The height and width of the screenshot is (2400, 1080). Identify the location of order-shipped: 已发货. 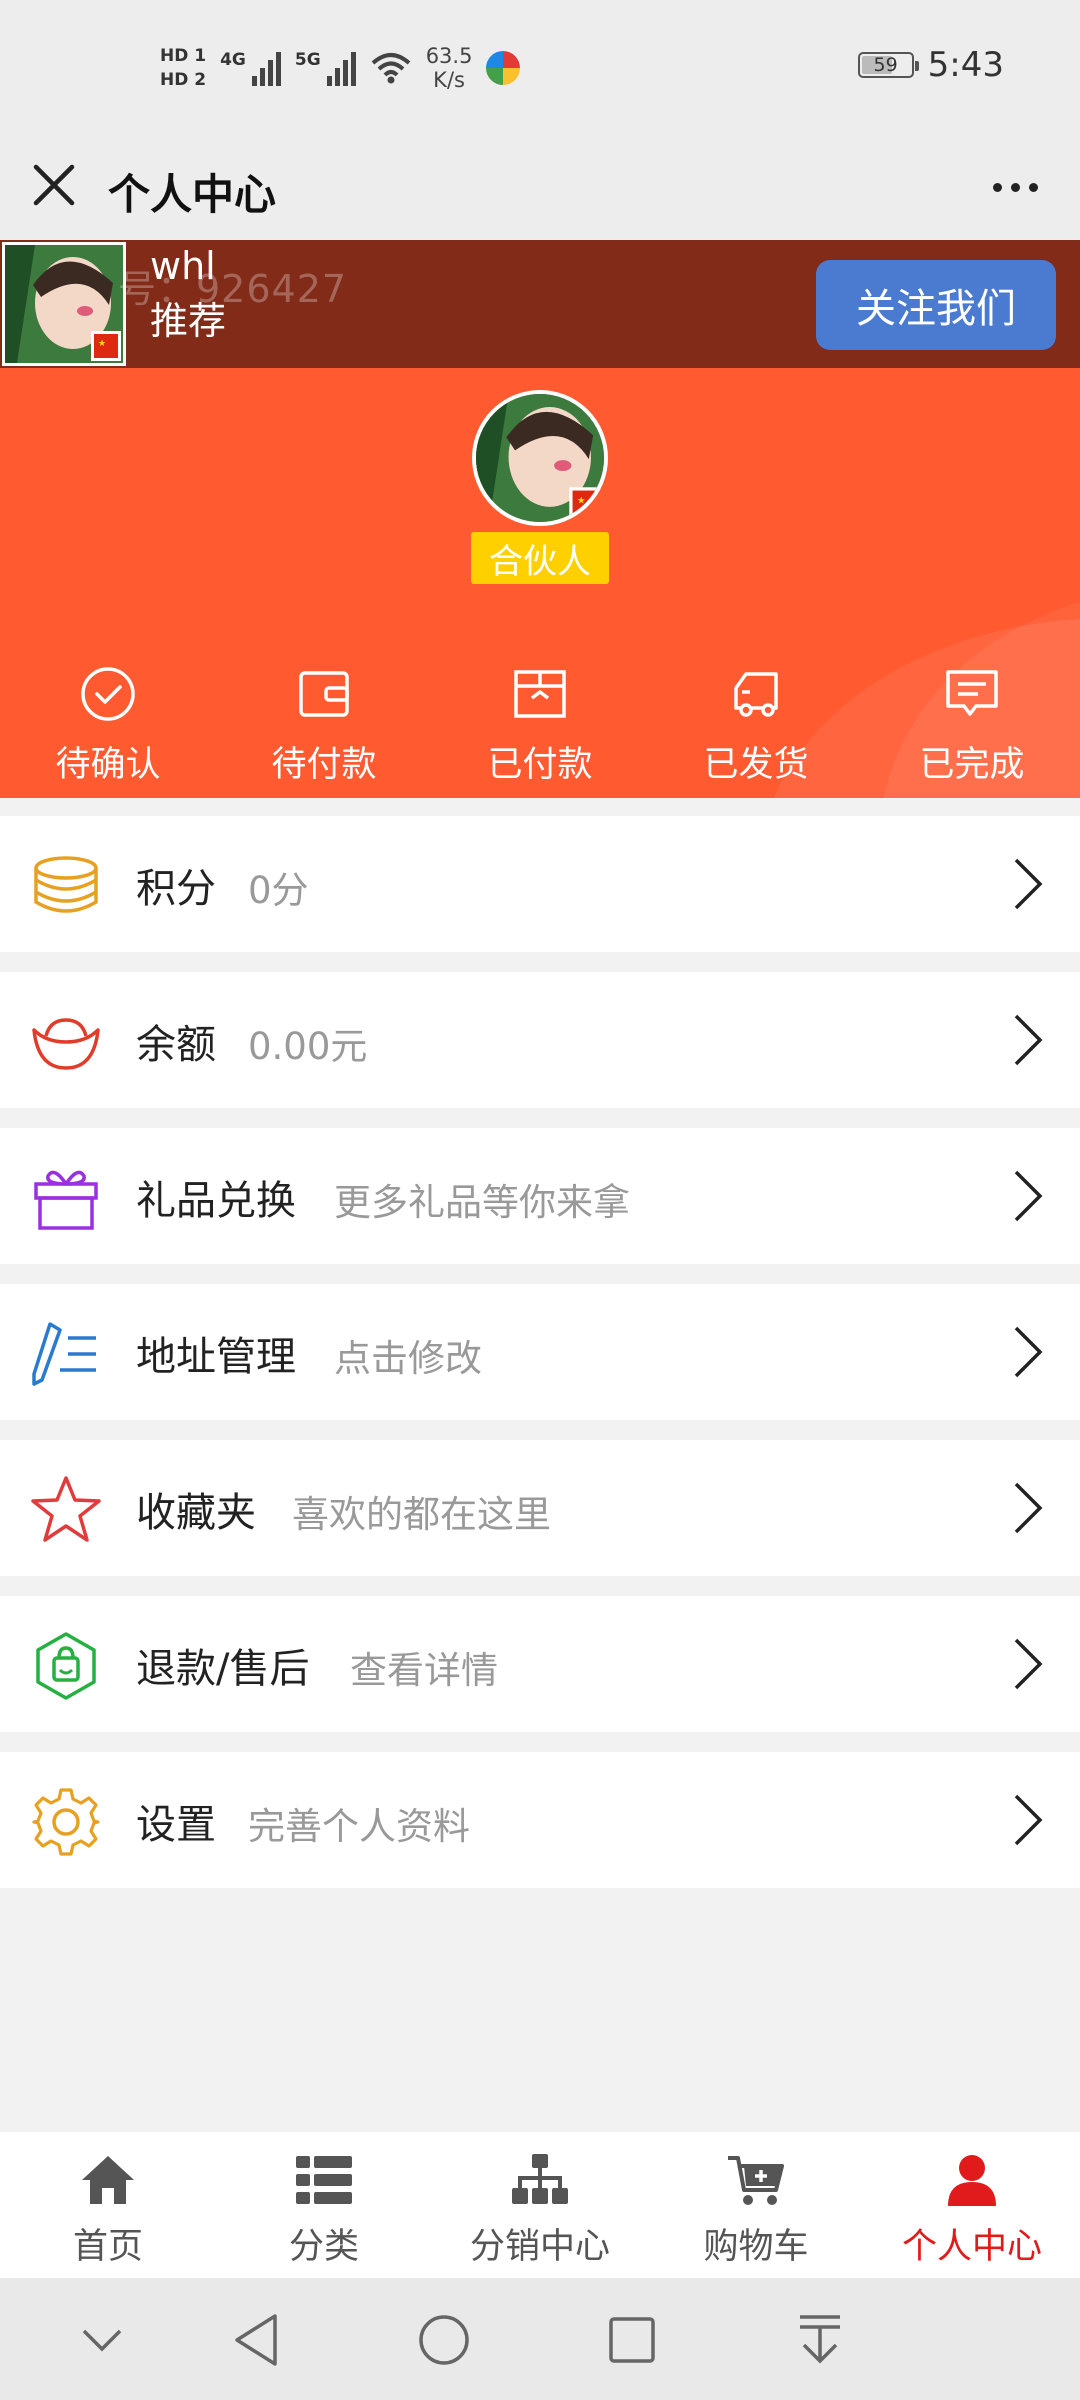
(756, 725).